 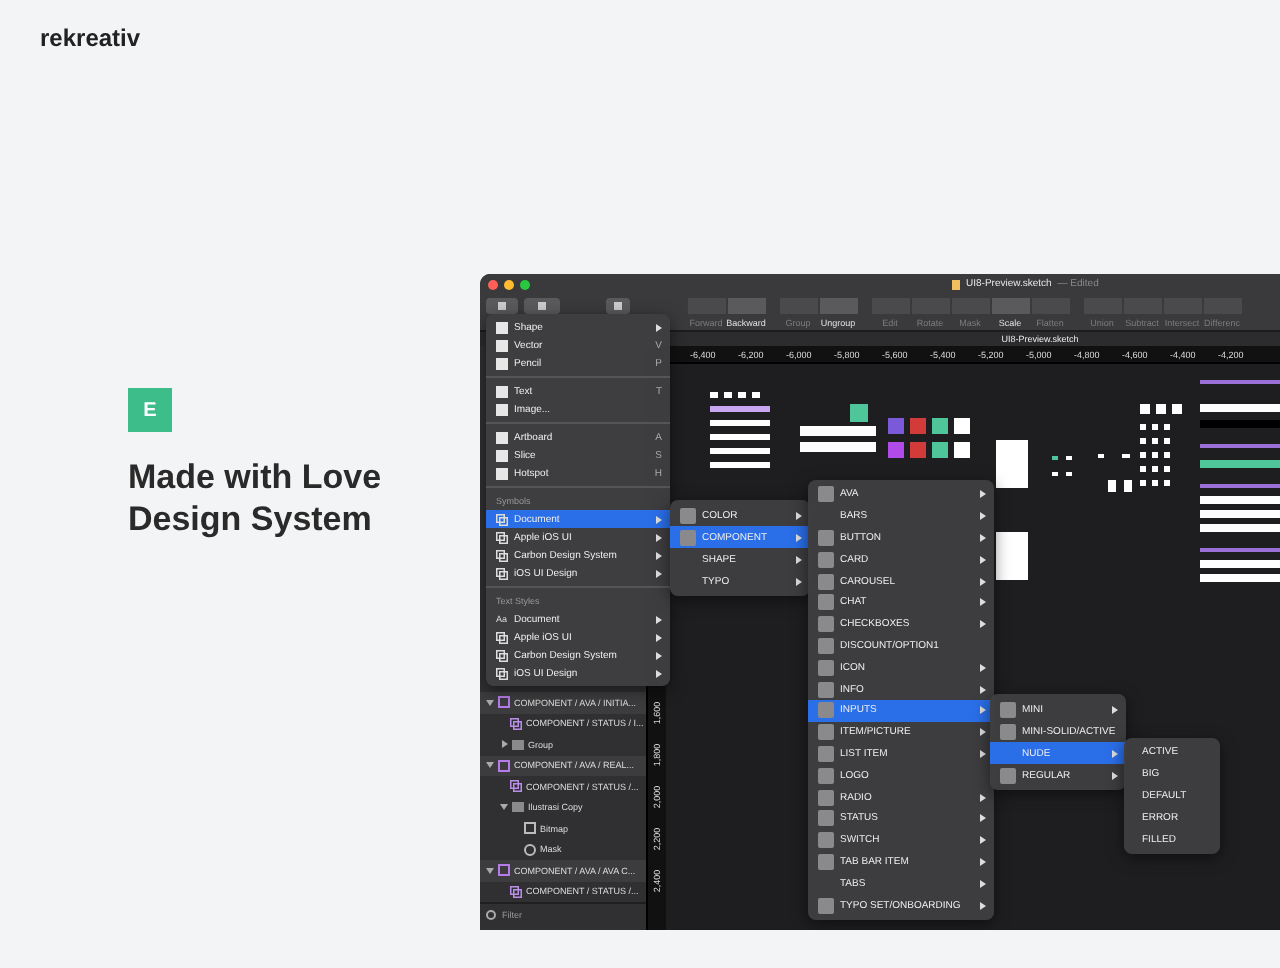 What do you see at coordinates (509, 284) in the screenshot?
I see `minimize-button` at bounding box center [509, 284].